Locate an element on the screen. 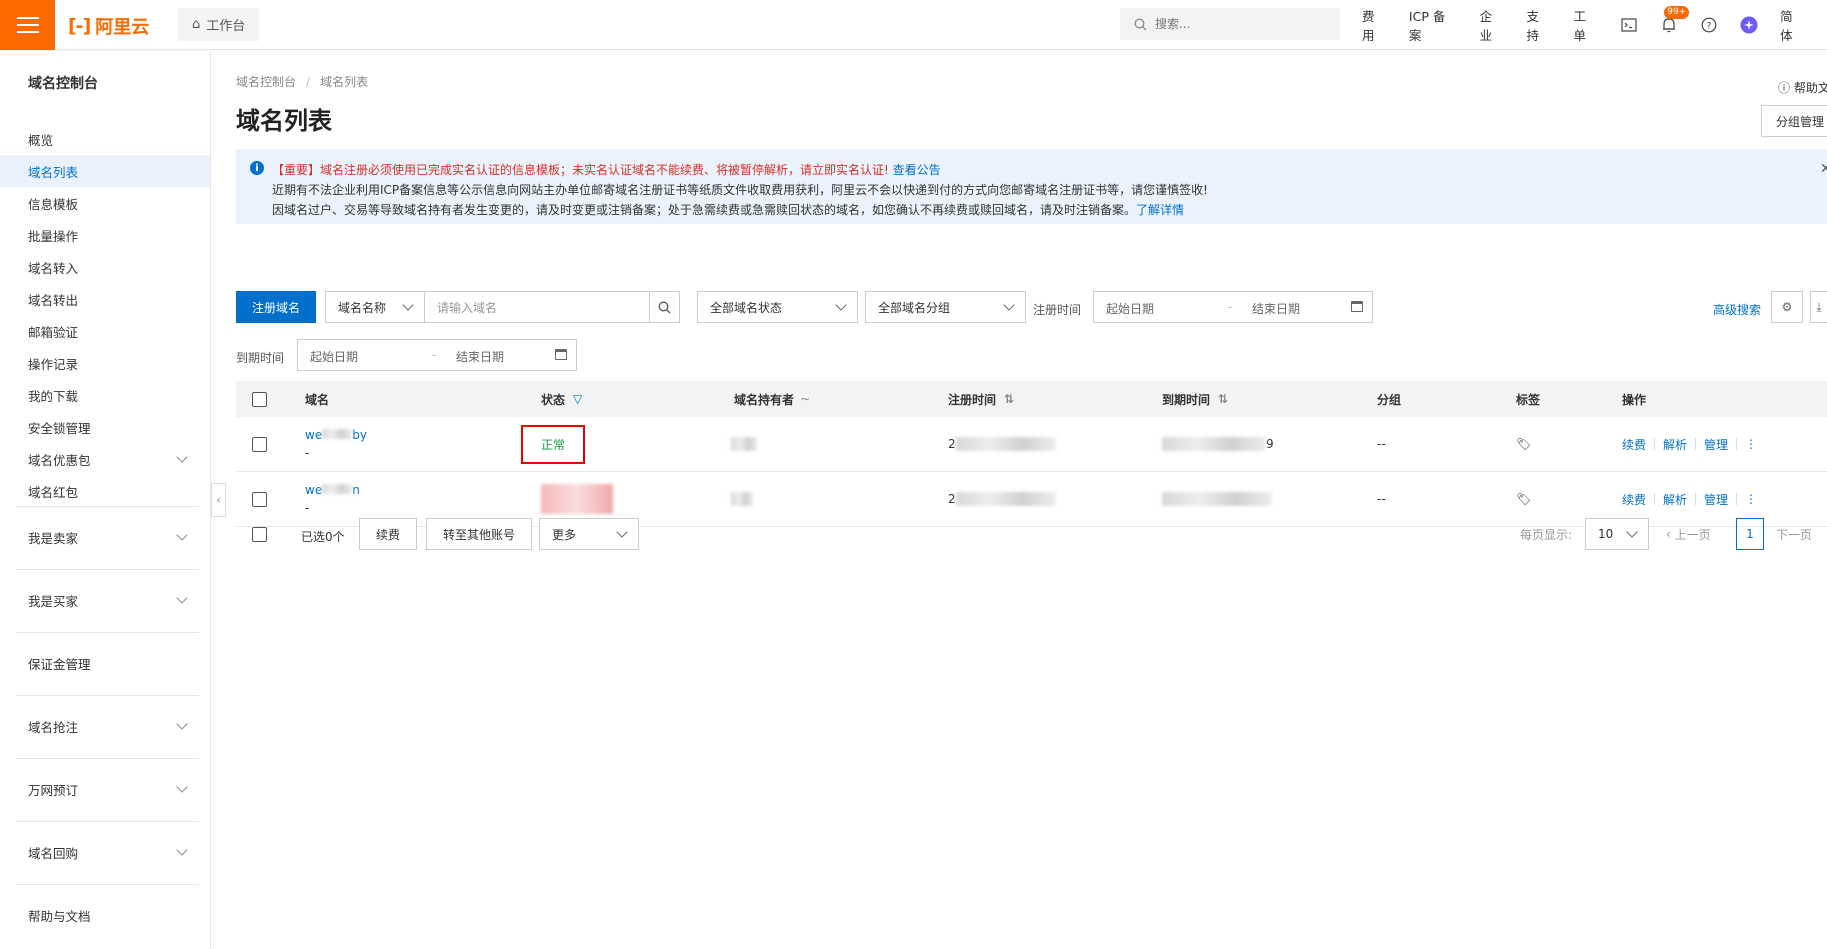 The height and width of the screenshot is (949, 1827). advanced-search-link: 高级搜索 is located at coordinates (1737, 309).